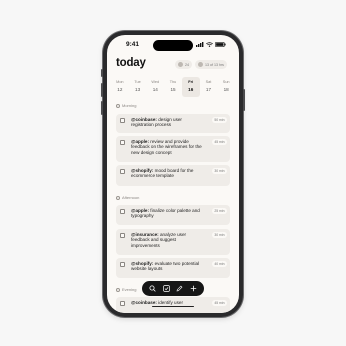  What do you see at coordinates (137, 82) in the screenshot?
I see `day-name: Tue` at bounding box center [137, 82].